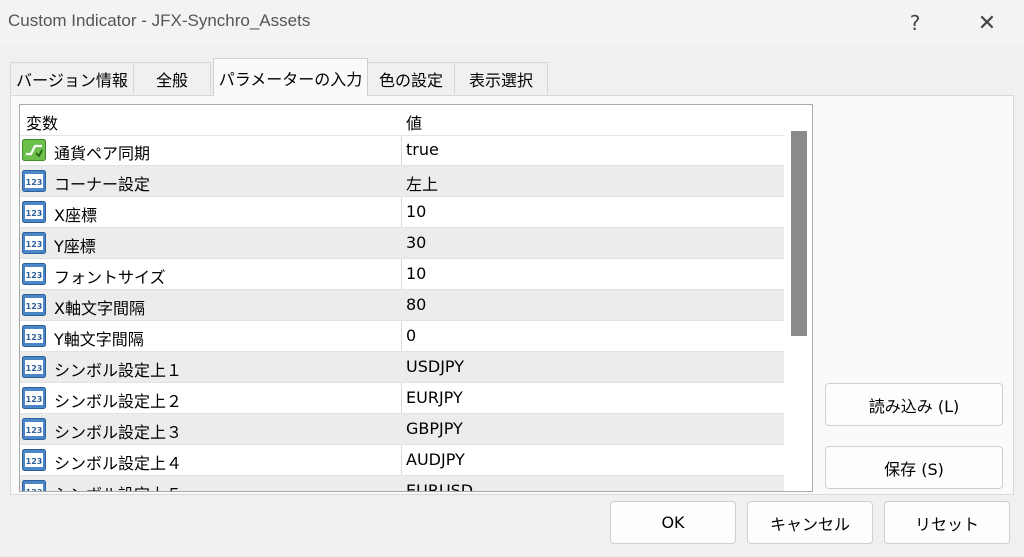 The image size is (1024, 557). What do you see at coordinates (118, 486) in the screenshot?
I see `parameter-name: シンボル設定上５` at bounding box center [118, 486].